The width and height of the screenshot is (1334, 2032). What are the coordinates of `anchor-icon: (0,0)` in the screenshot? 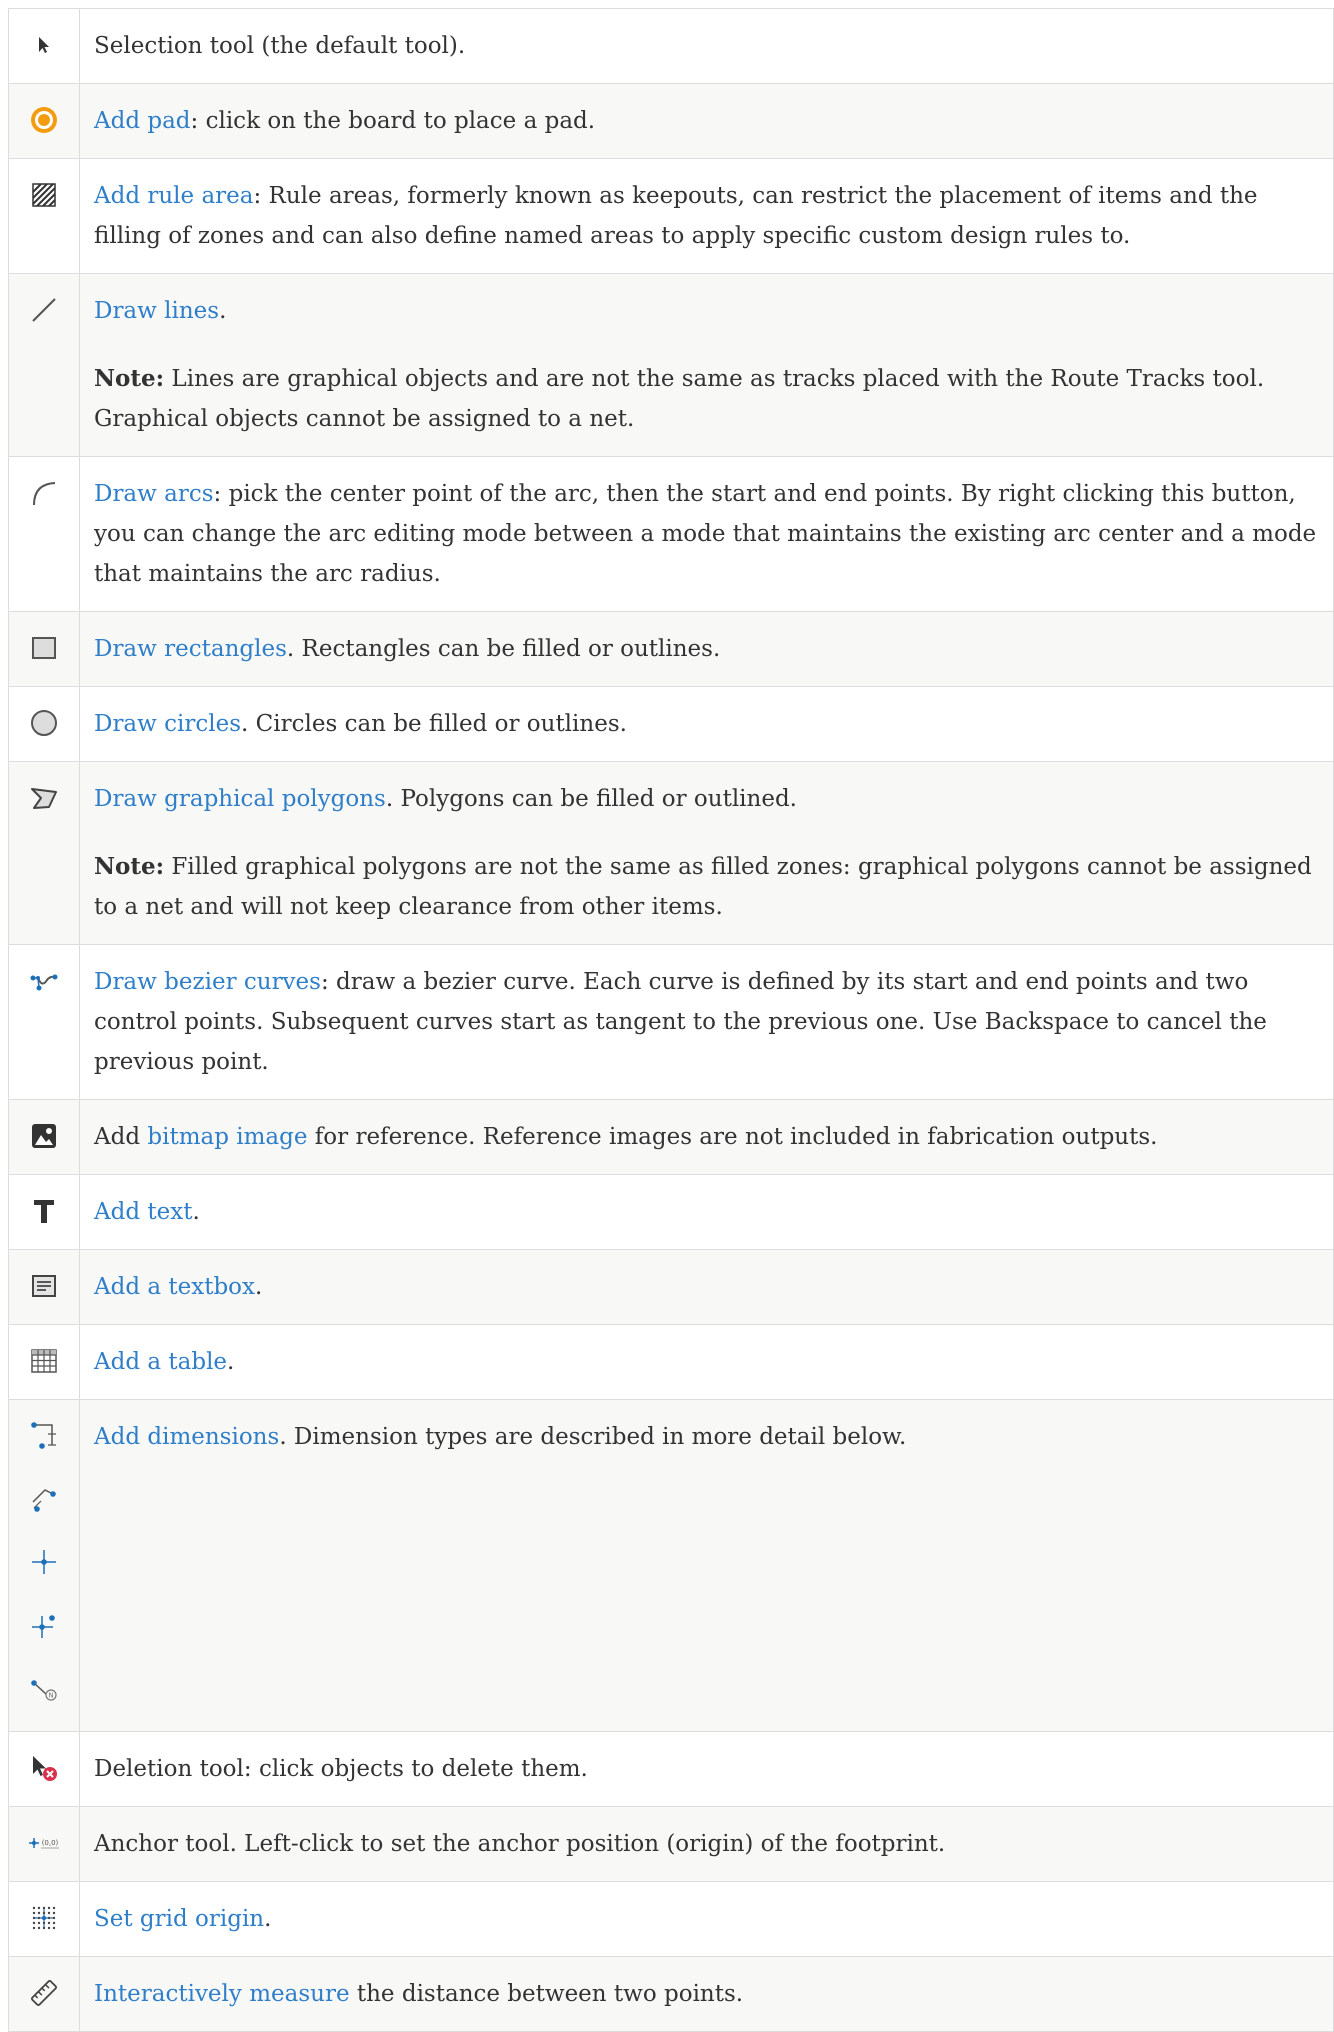 It's located at (44, 1843).